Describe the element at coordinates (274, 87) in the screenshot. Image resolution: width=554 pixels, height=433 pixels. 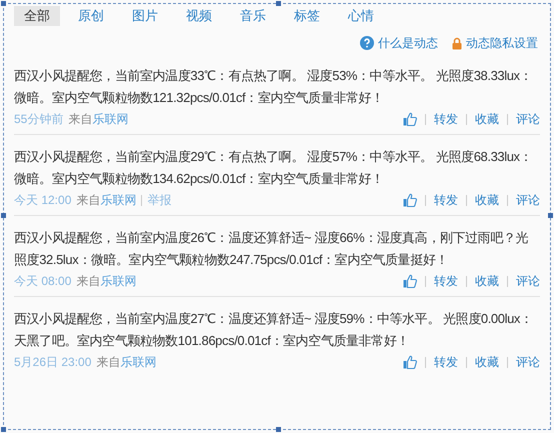
I see `post-text: 西汉小风提醒您，当前室内温度33℃：有点热了啊。 湿度53%：中等水平。 光照度38.33lux：微暗。室内空气颗粒物数121.32pcs/0.01cf：室内空气质量非常好！` at that location.